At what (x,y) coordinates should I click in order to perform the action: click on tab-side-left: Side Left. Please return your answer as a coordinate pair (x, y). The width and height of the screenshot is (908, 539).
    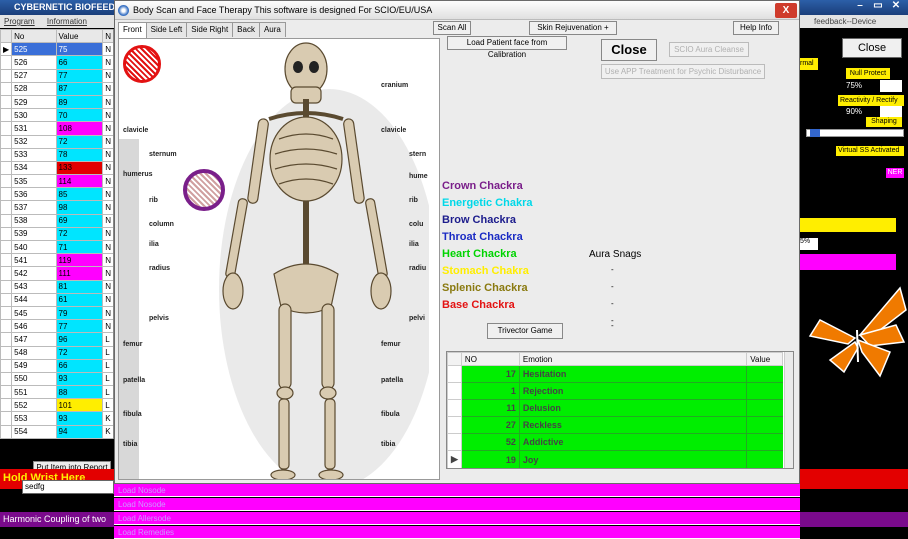
    Looking at the image, I should click on (166, 29).